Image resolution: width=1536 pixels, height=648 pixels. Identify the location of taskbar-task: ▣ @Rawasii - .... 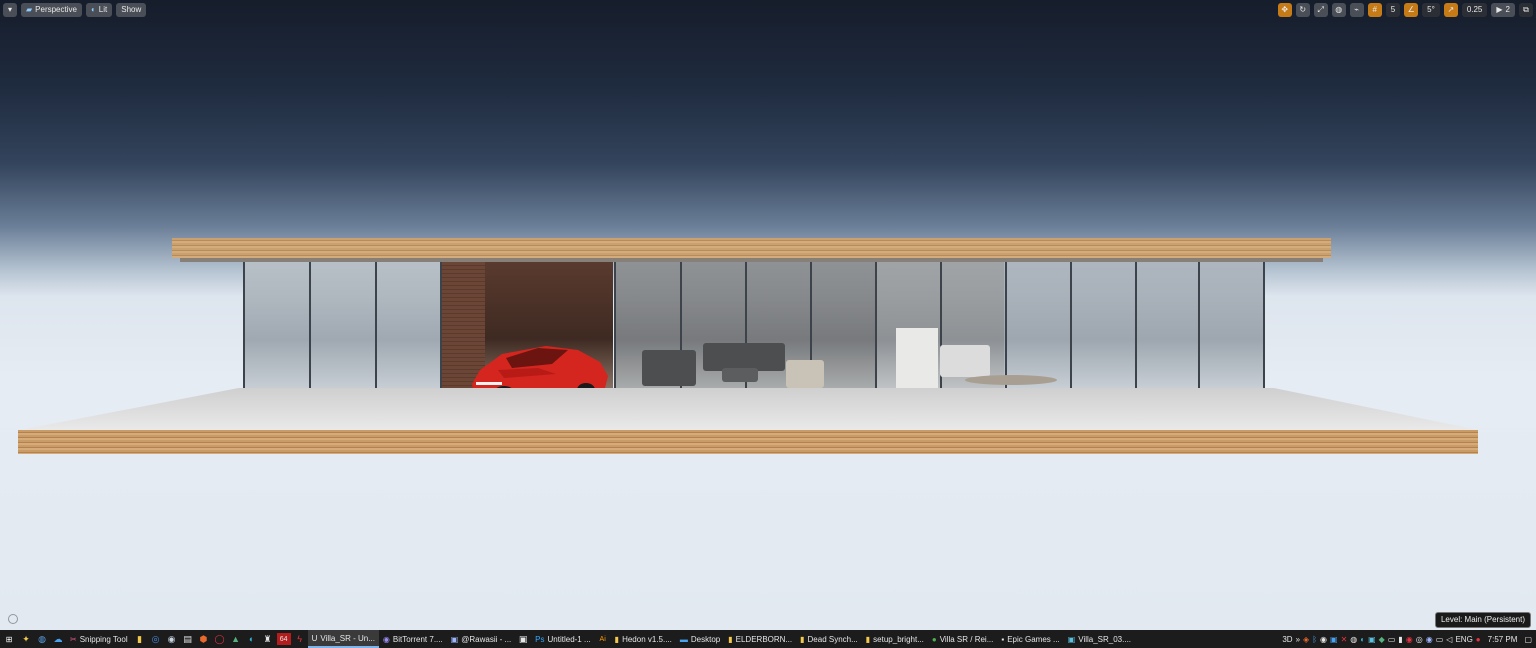
(481, 639).